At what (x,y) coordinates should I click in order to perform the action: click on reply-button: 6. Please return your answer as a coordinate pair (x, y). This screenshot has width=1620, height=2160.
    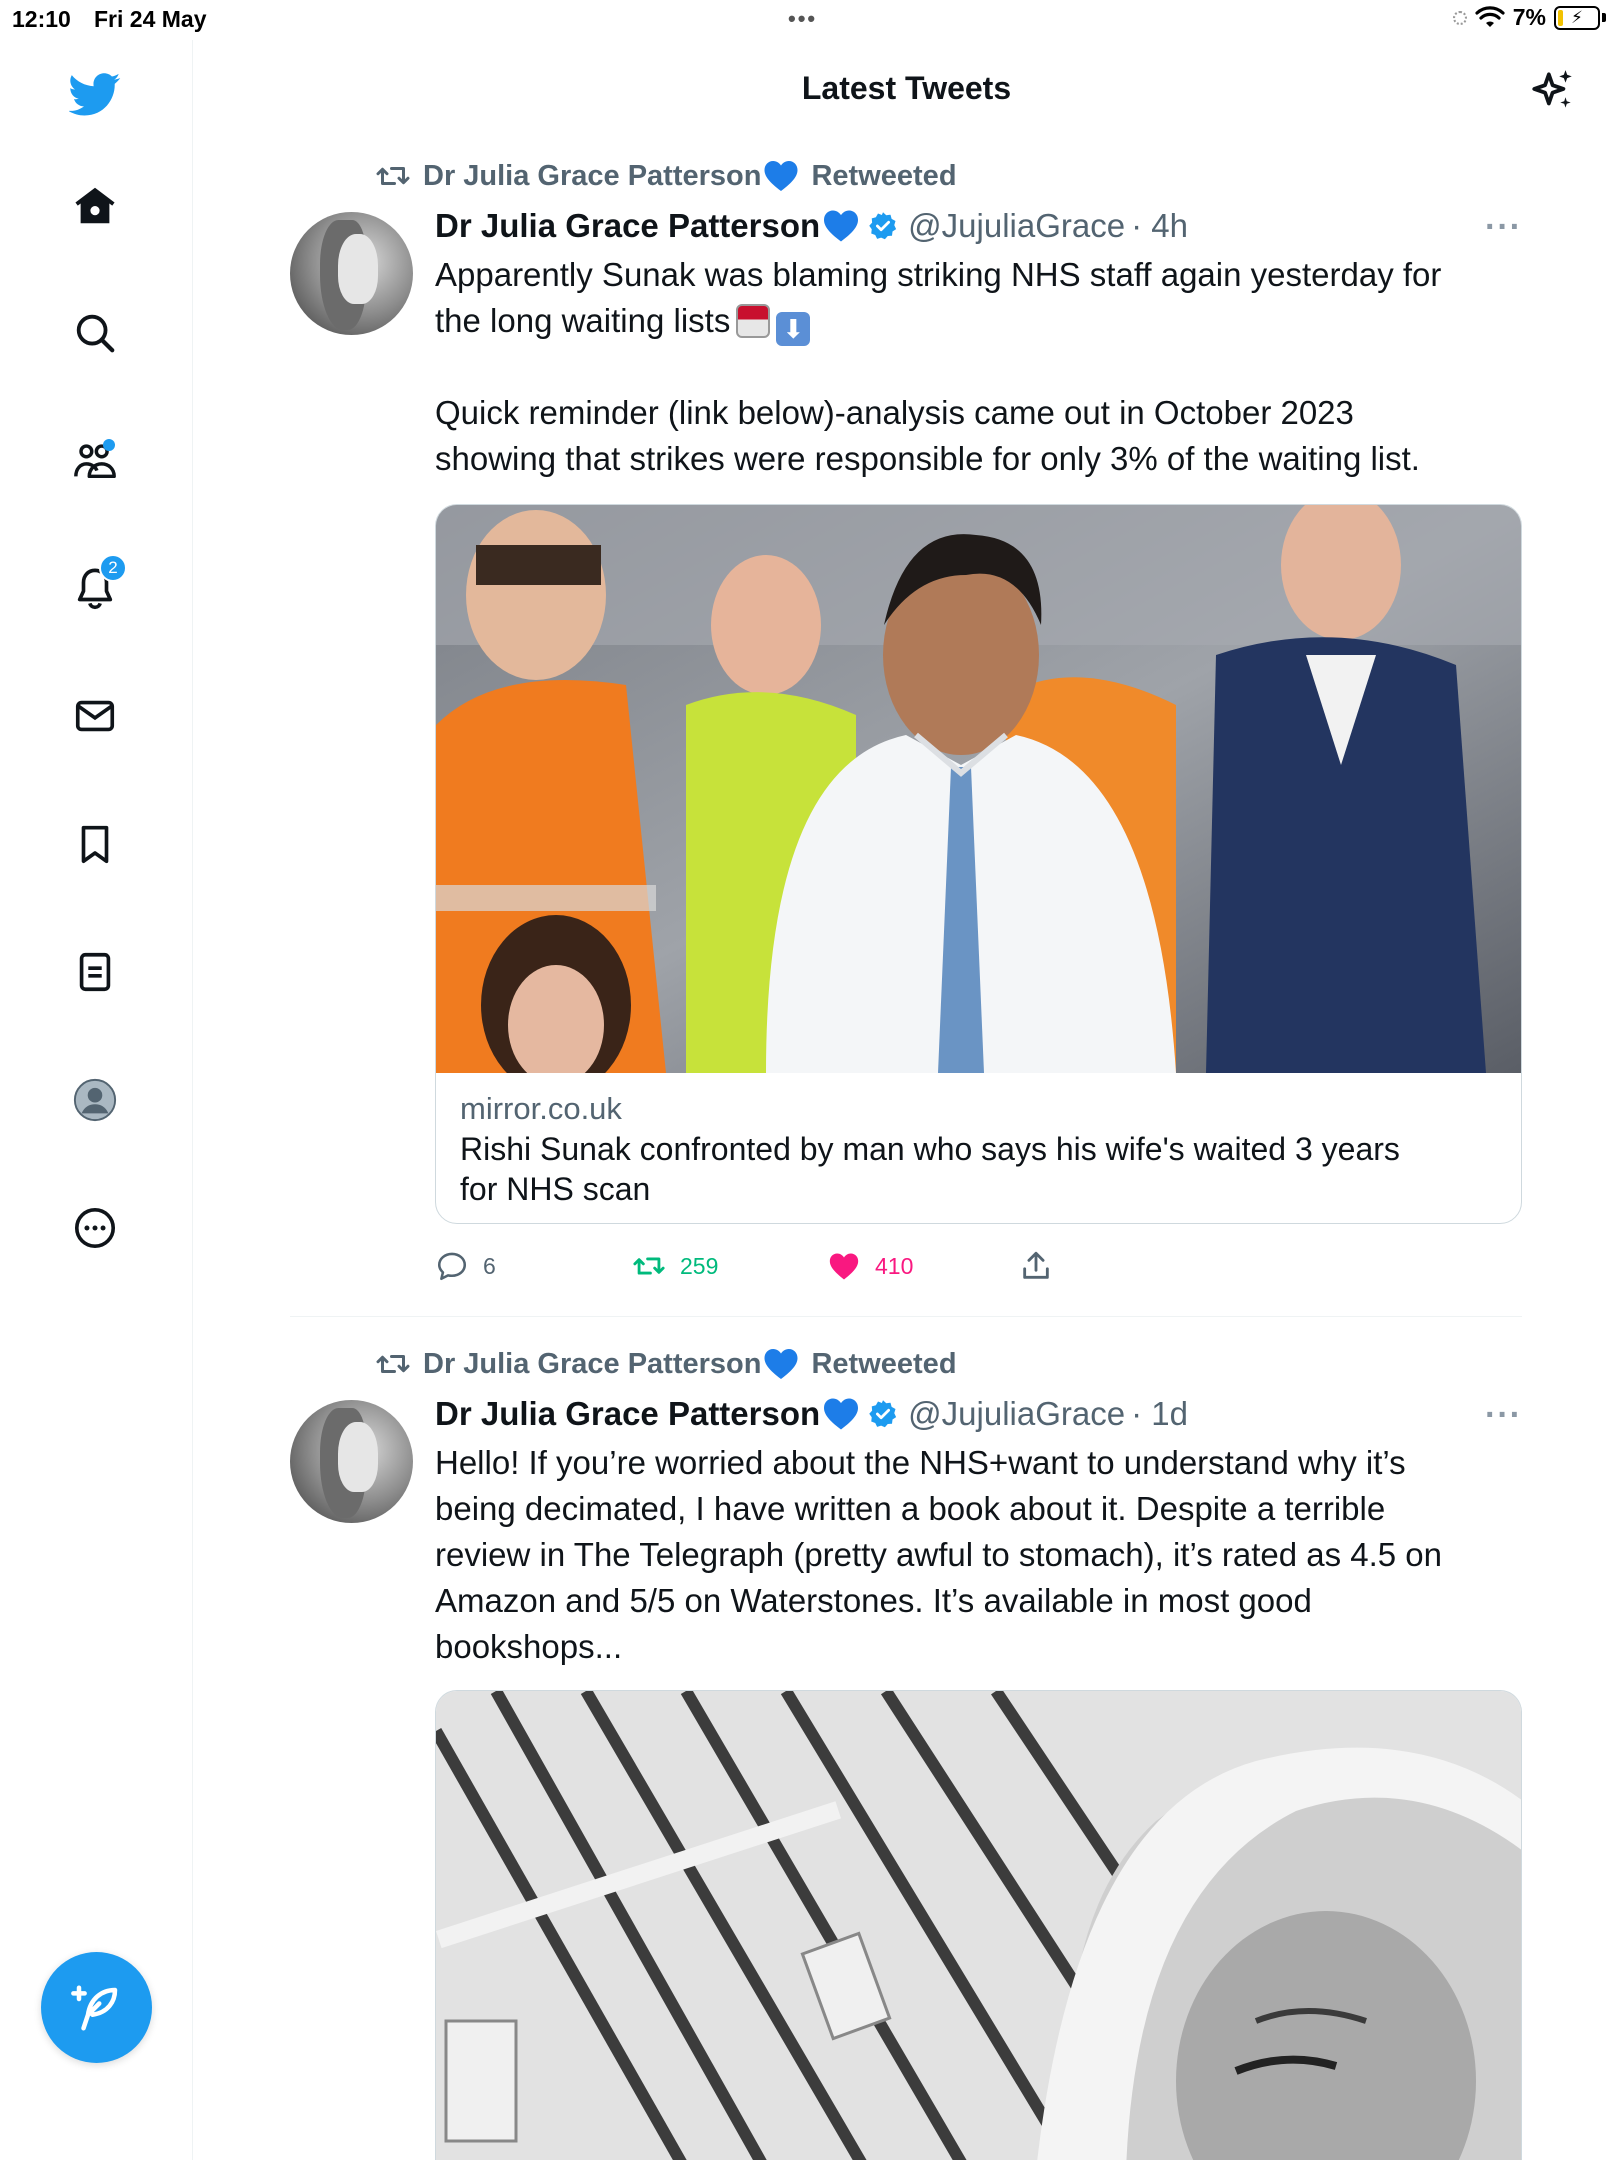
    Looking at the image, I should click on (465, 1266).